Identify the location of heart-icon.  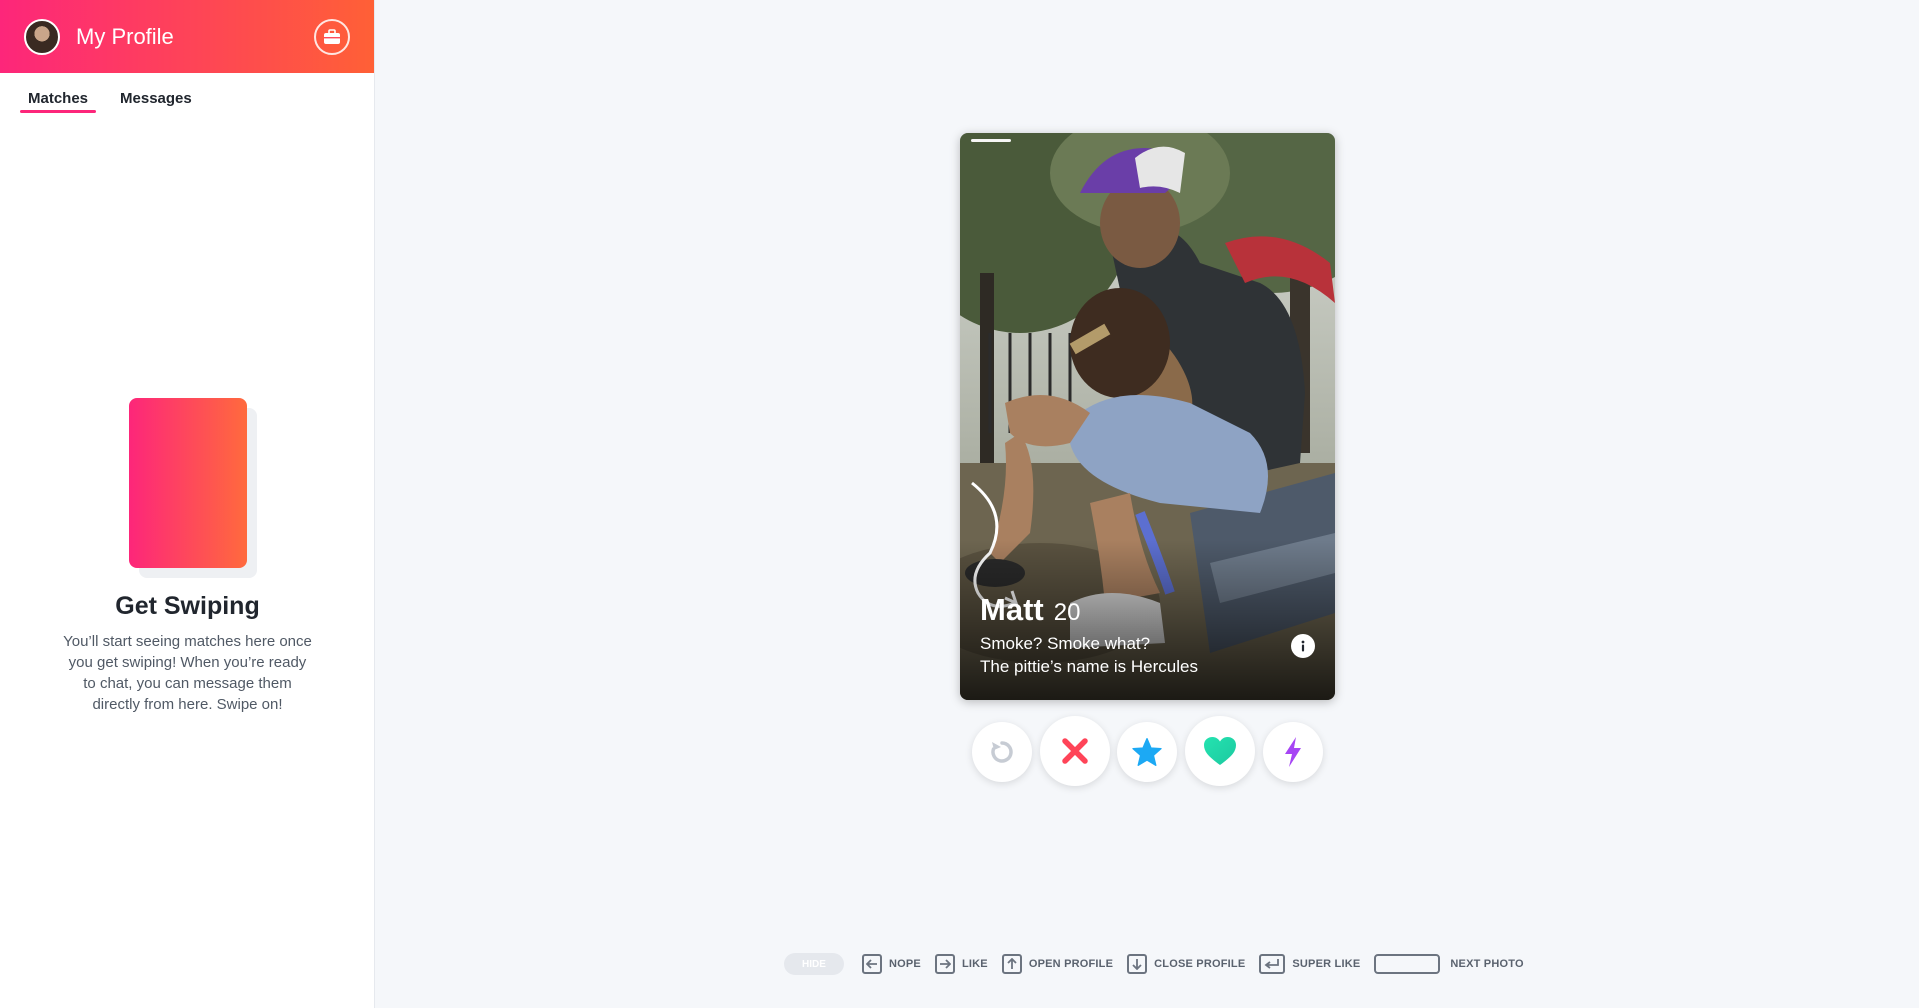
(1220, 751).